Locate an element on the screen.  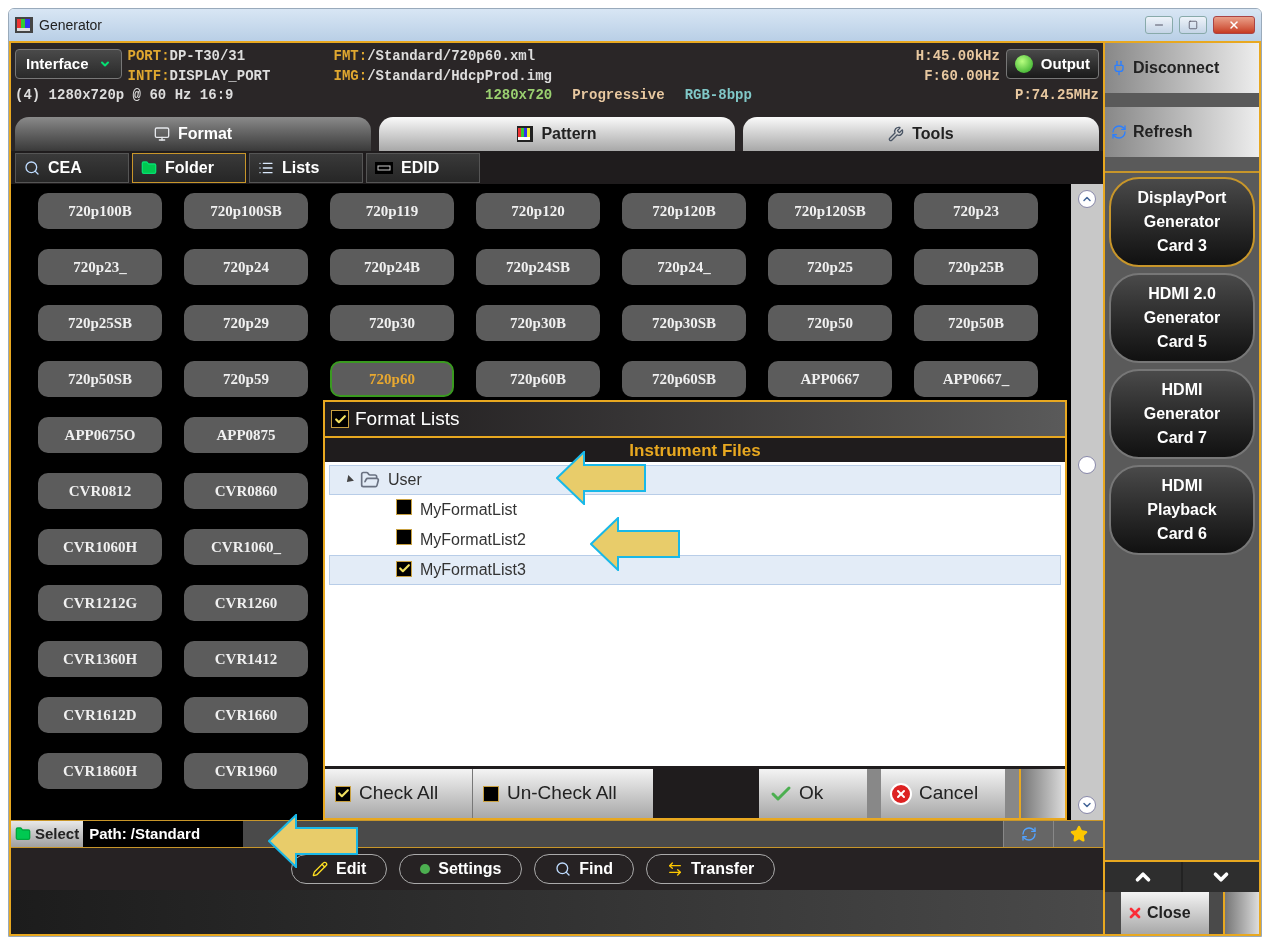
format-button: 720p59 is located at coordinates (246, 379).